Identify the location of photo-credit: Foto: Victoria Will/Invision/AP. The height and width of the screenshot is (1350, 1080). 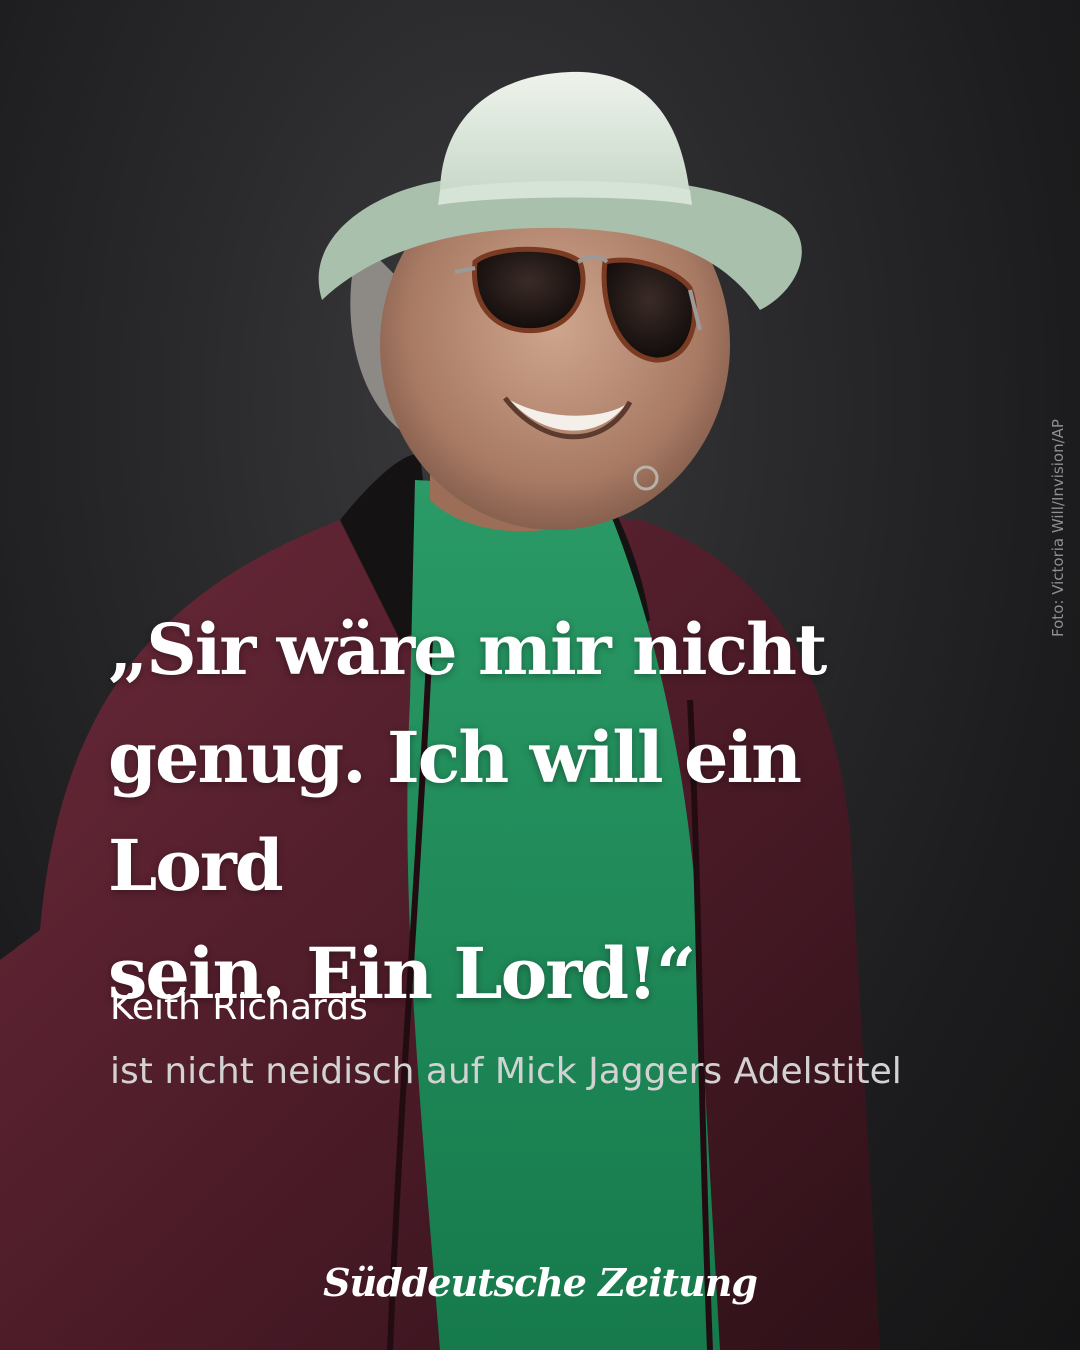
(1058, 528).